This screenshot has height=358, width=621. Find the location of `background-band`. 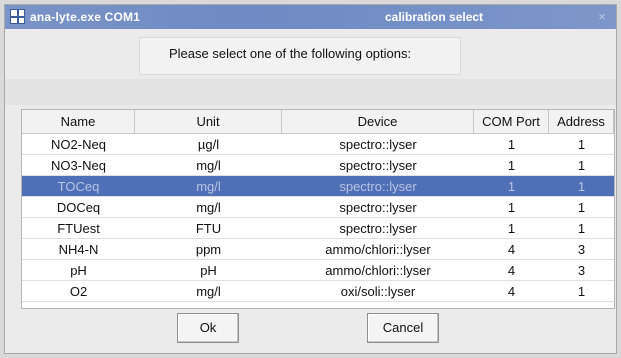

background-band is located at coordinates (310, 92).